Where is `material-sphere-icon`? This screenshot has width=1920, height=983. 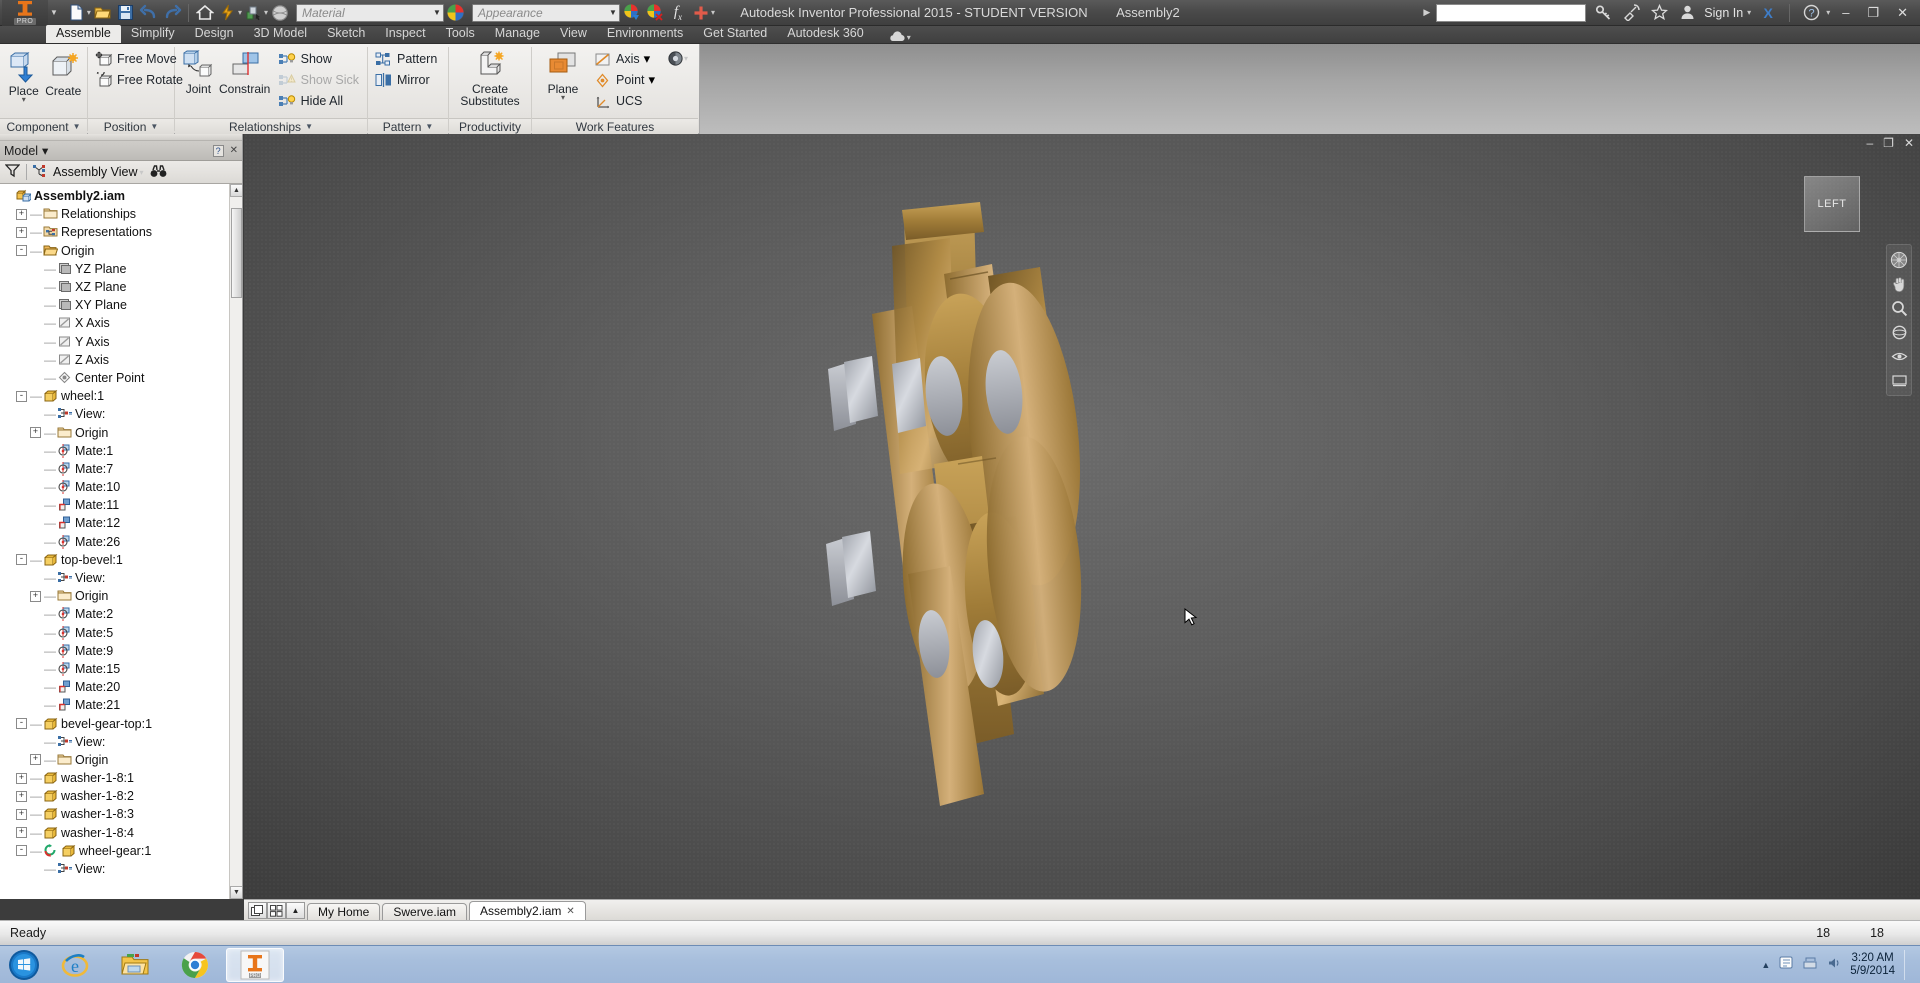 material-sphere-icon is located at coordinates (280, 13).